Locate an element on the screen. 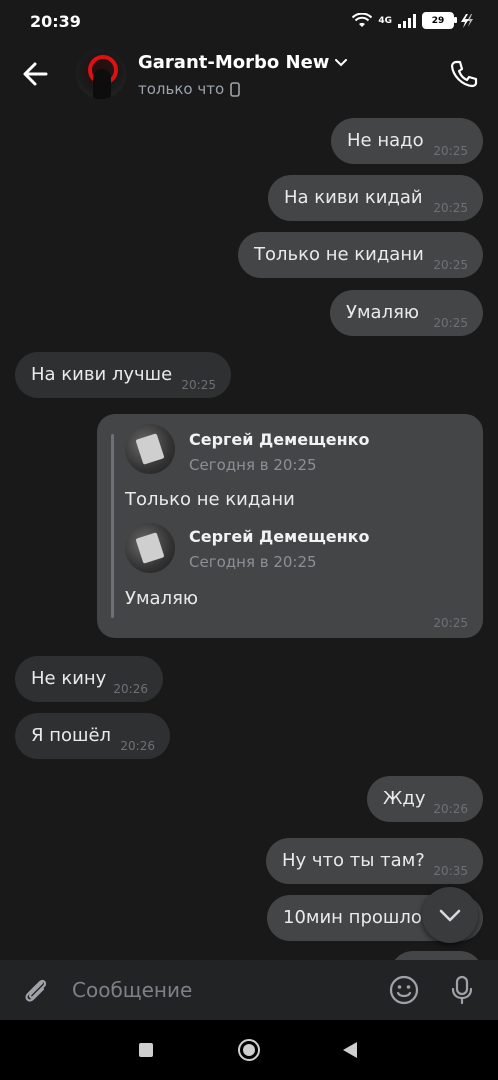 Image resolution: width=498 pixels, height=1080 pixels. message-time: 20:35 is located at coordinates (450, 871).